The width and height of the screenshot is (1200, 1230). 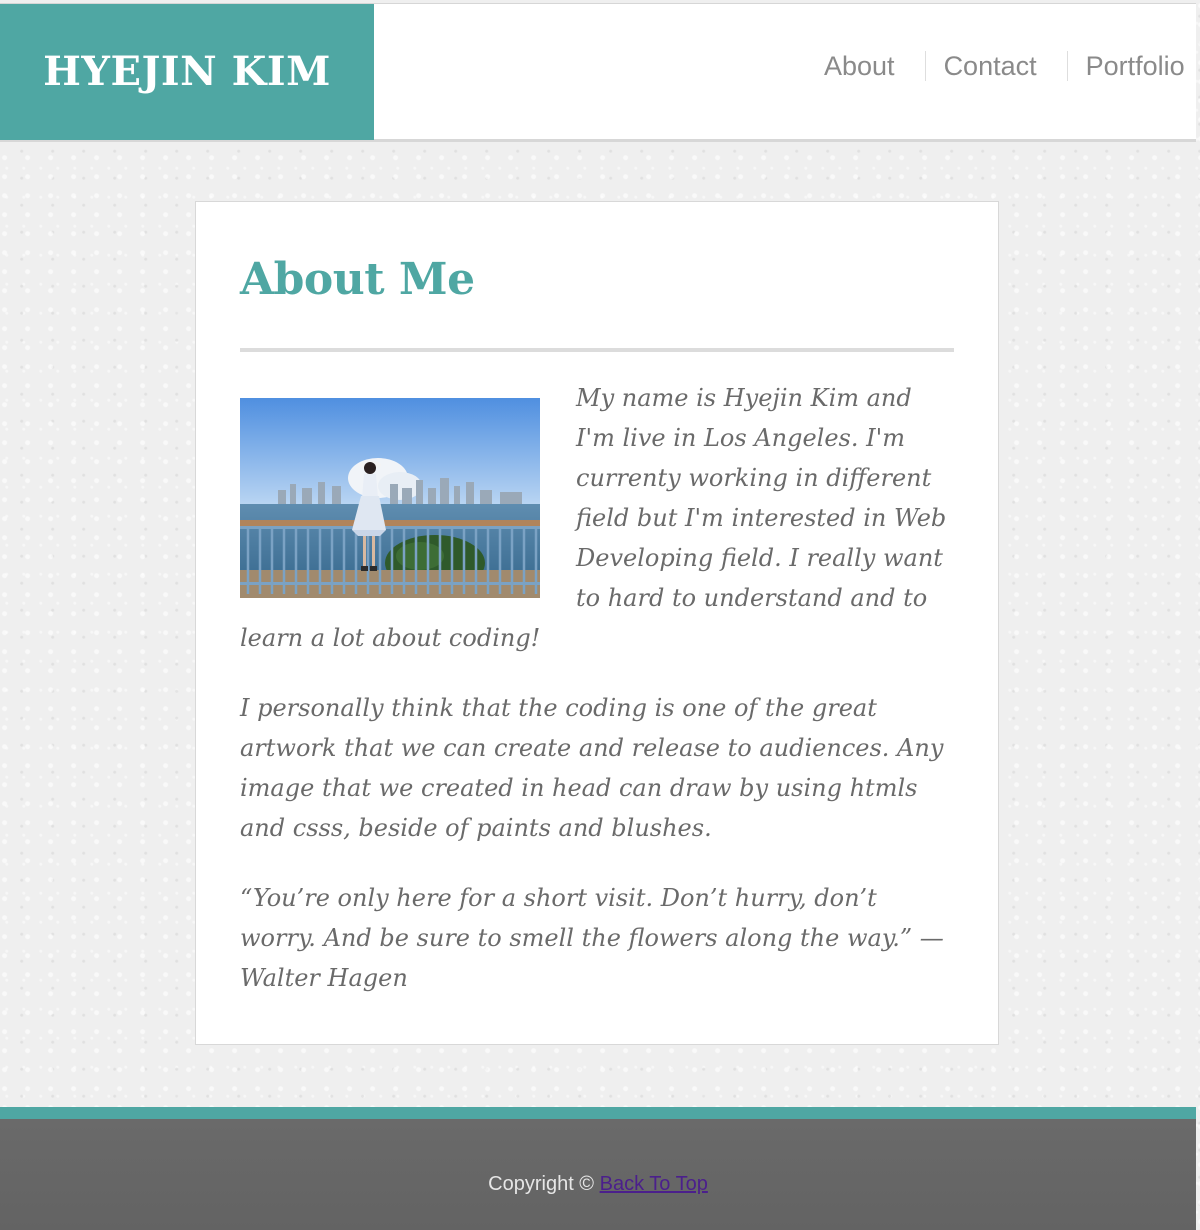 I want to click on site-logo: HYEJIN KIM, so click(x=187, y=72).